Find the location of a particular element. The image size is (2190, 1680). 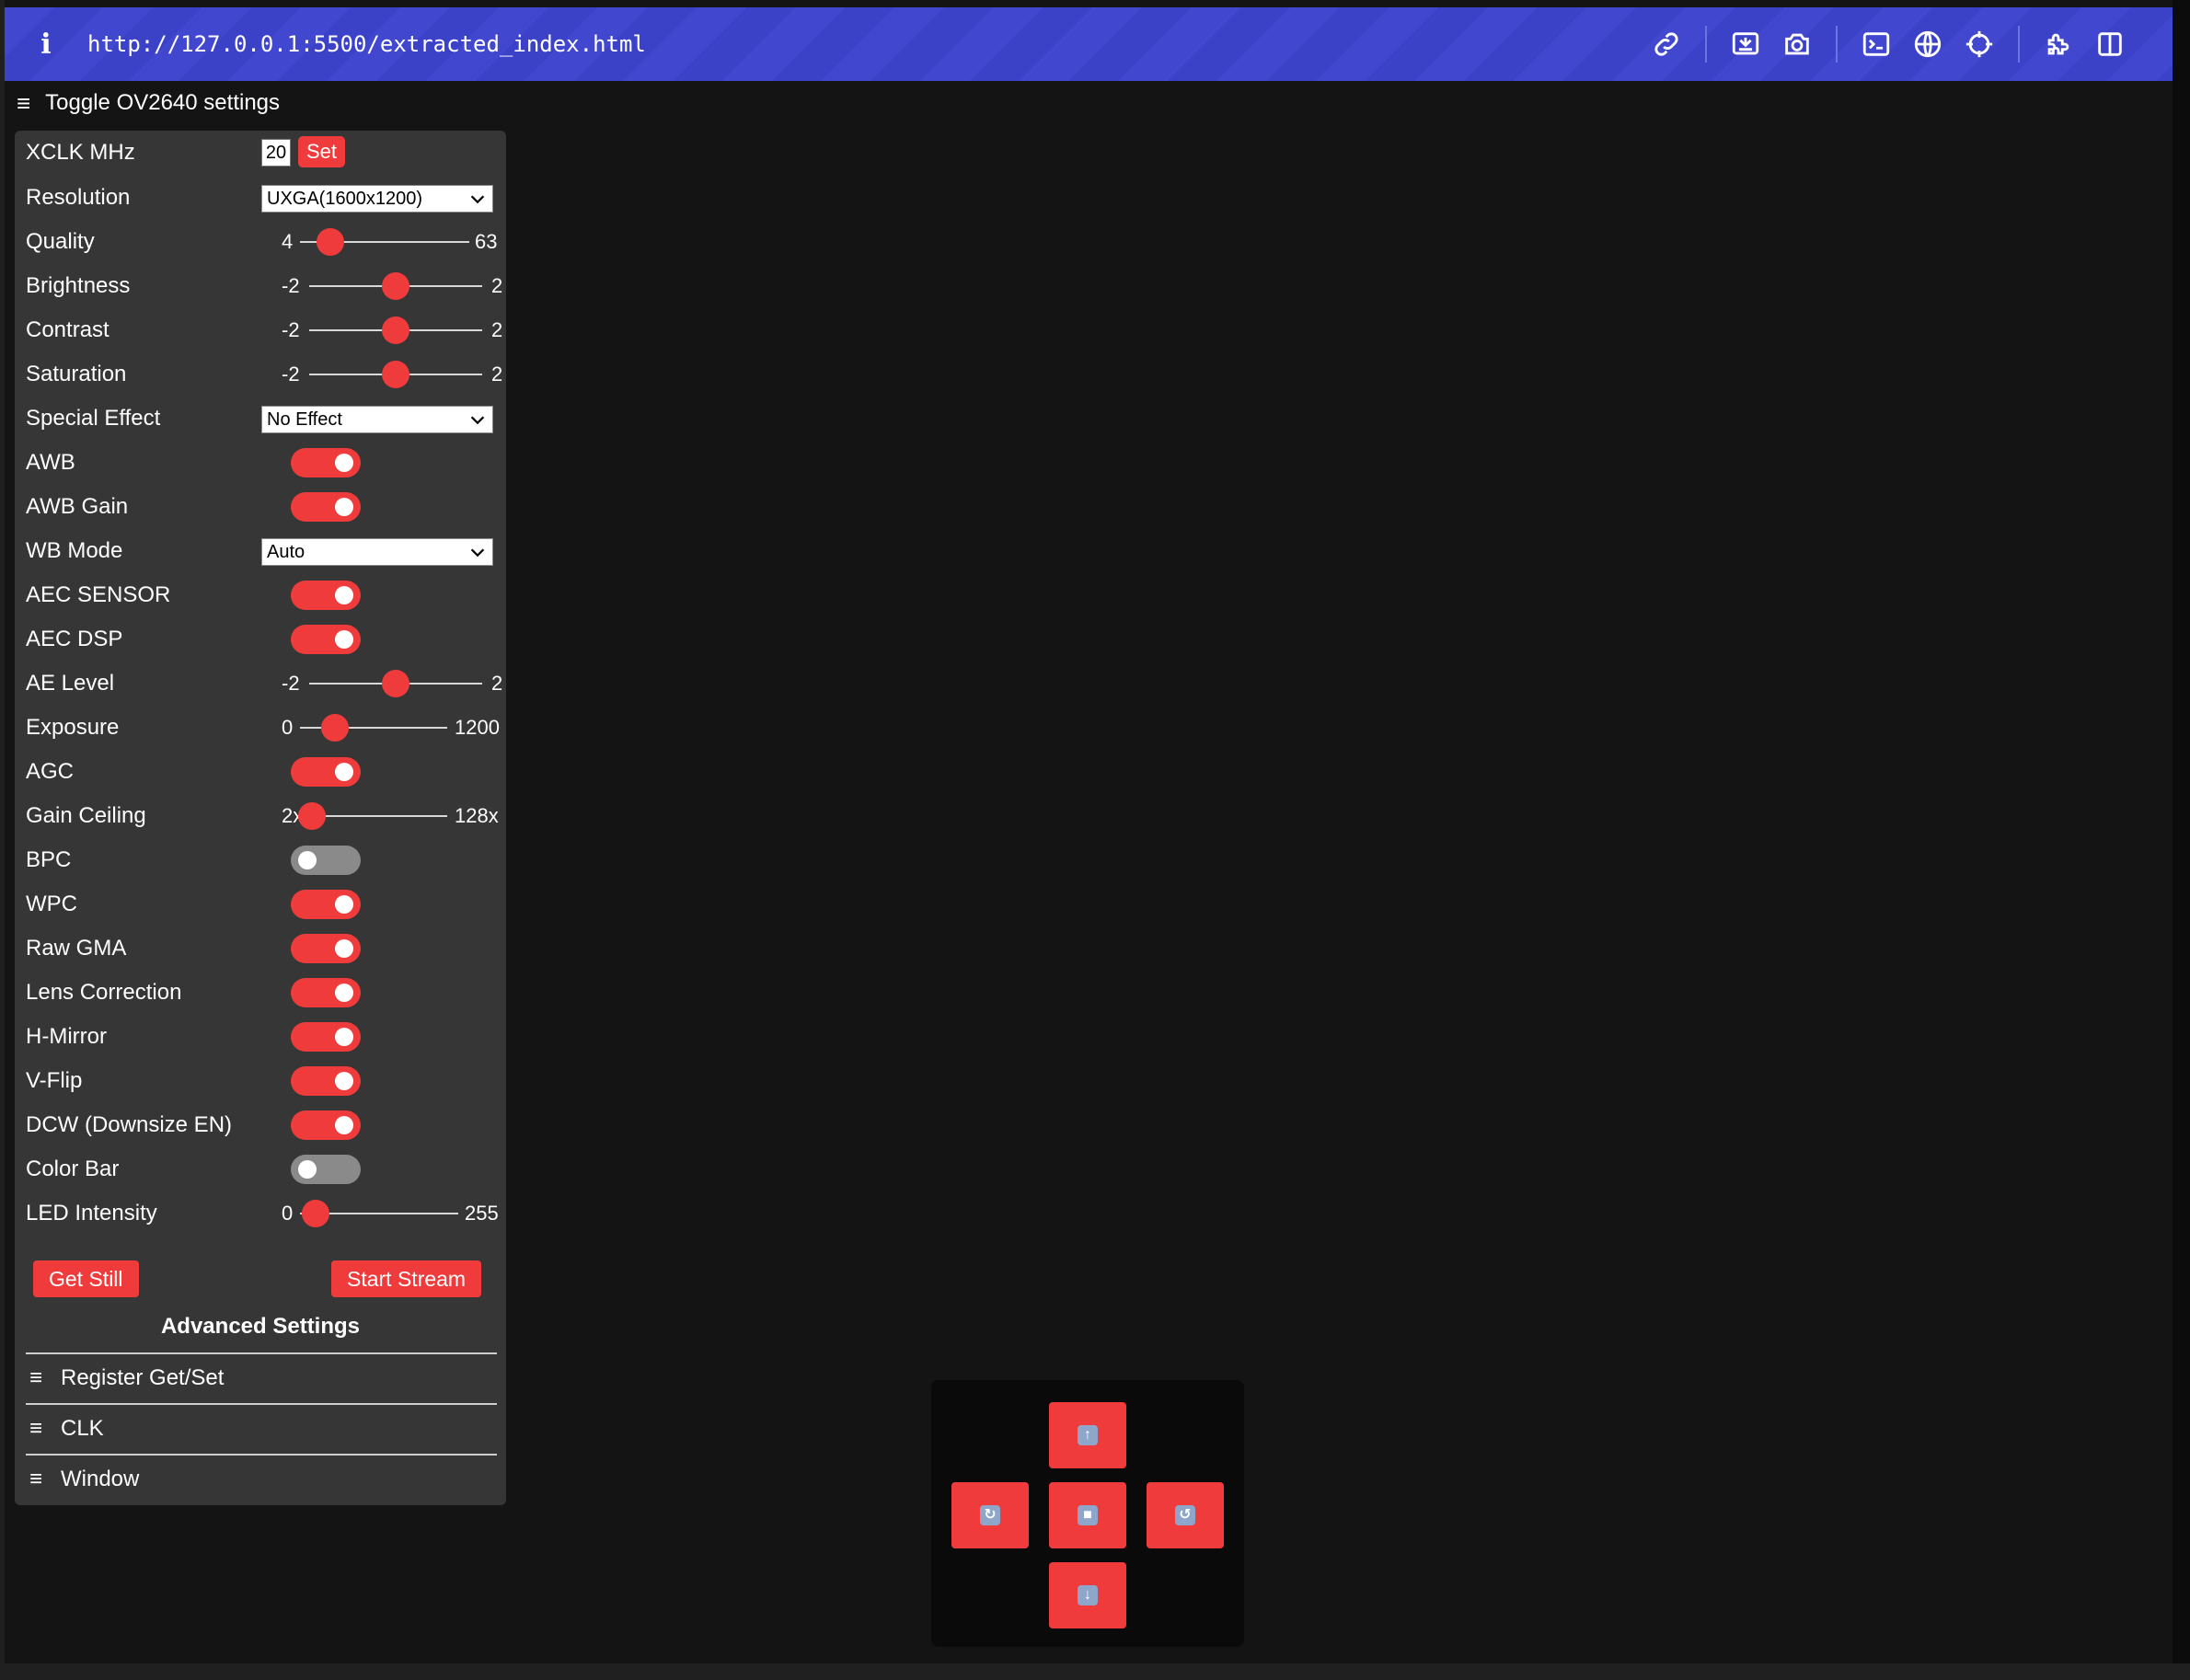

ae-level-label: AE Level is located at coordinates (70, 683).